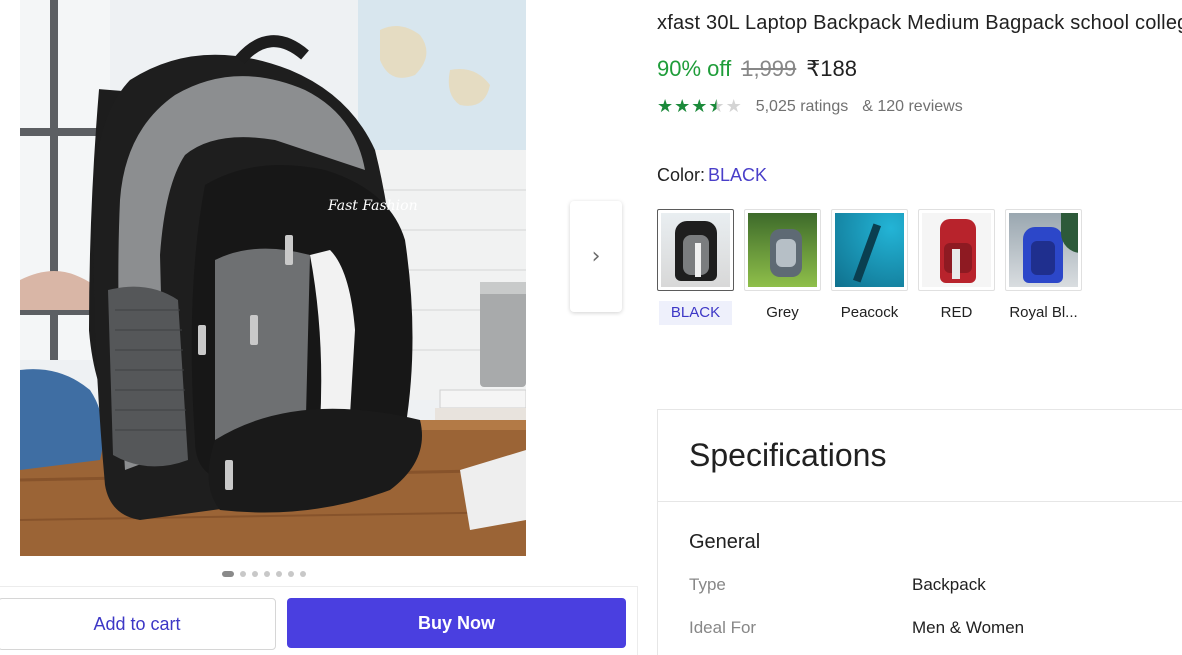 This screenshot has height=655, width=1182. I want to click on specifications-header: Specifications, so click(920, 456).